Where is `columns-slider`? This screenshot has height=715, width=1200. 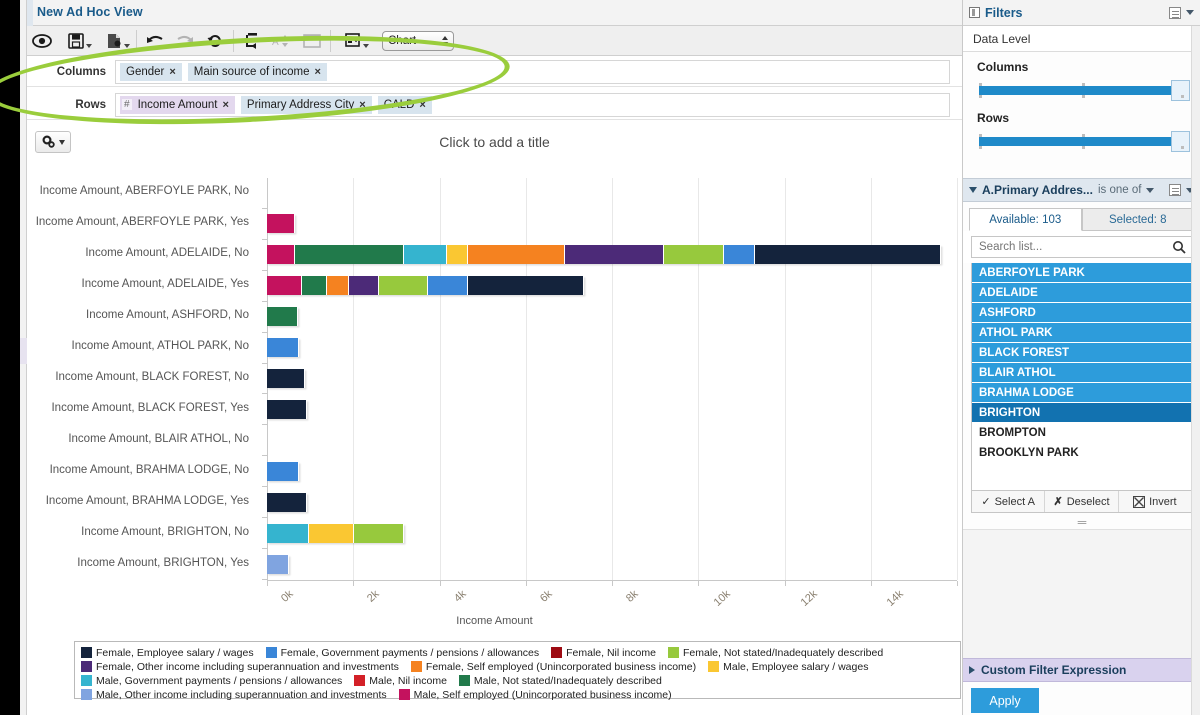
columns-slider is located at coordinates (1084, 90).